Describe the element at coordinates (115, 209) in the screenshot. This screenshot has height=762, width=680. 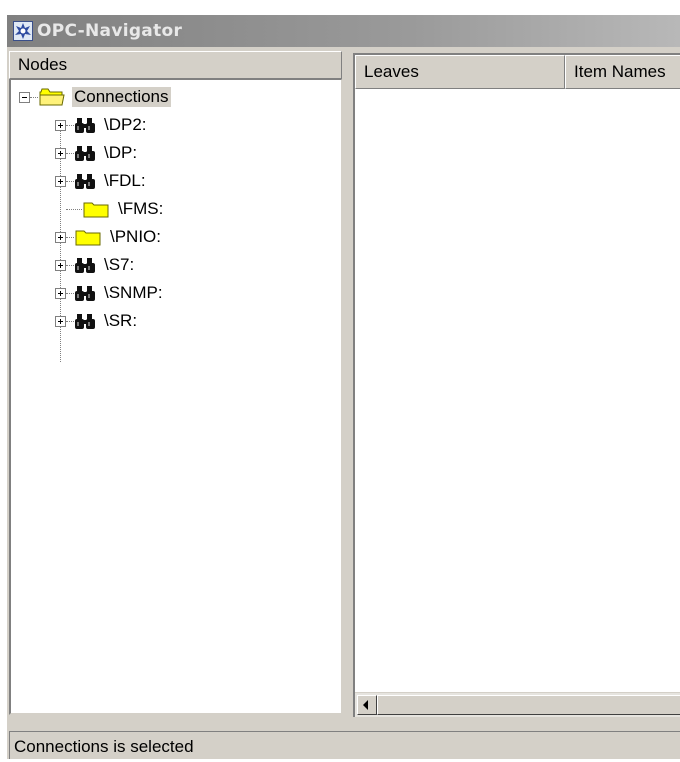
I see `tree-node-fms: \FMS:` at that location.